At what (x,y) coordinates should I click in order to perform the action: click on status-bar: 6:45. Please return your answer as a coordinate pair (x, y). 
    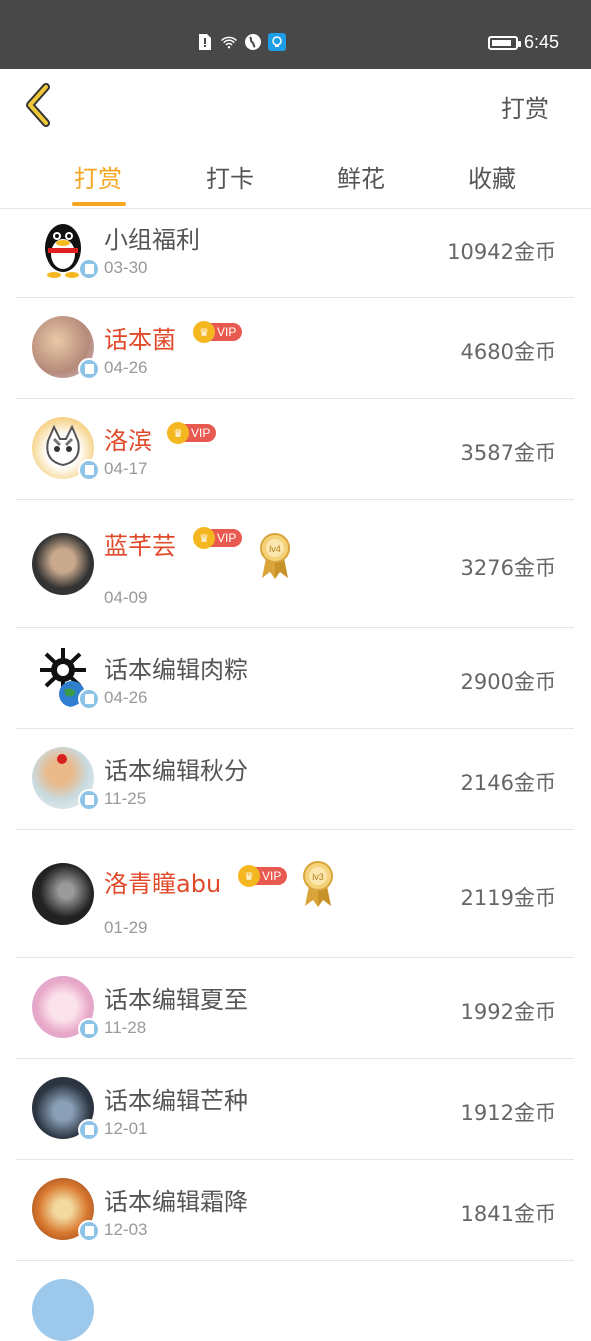
    Looking at the image, I should click on (295, 34).